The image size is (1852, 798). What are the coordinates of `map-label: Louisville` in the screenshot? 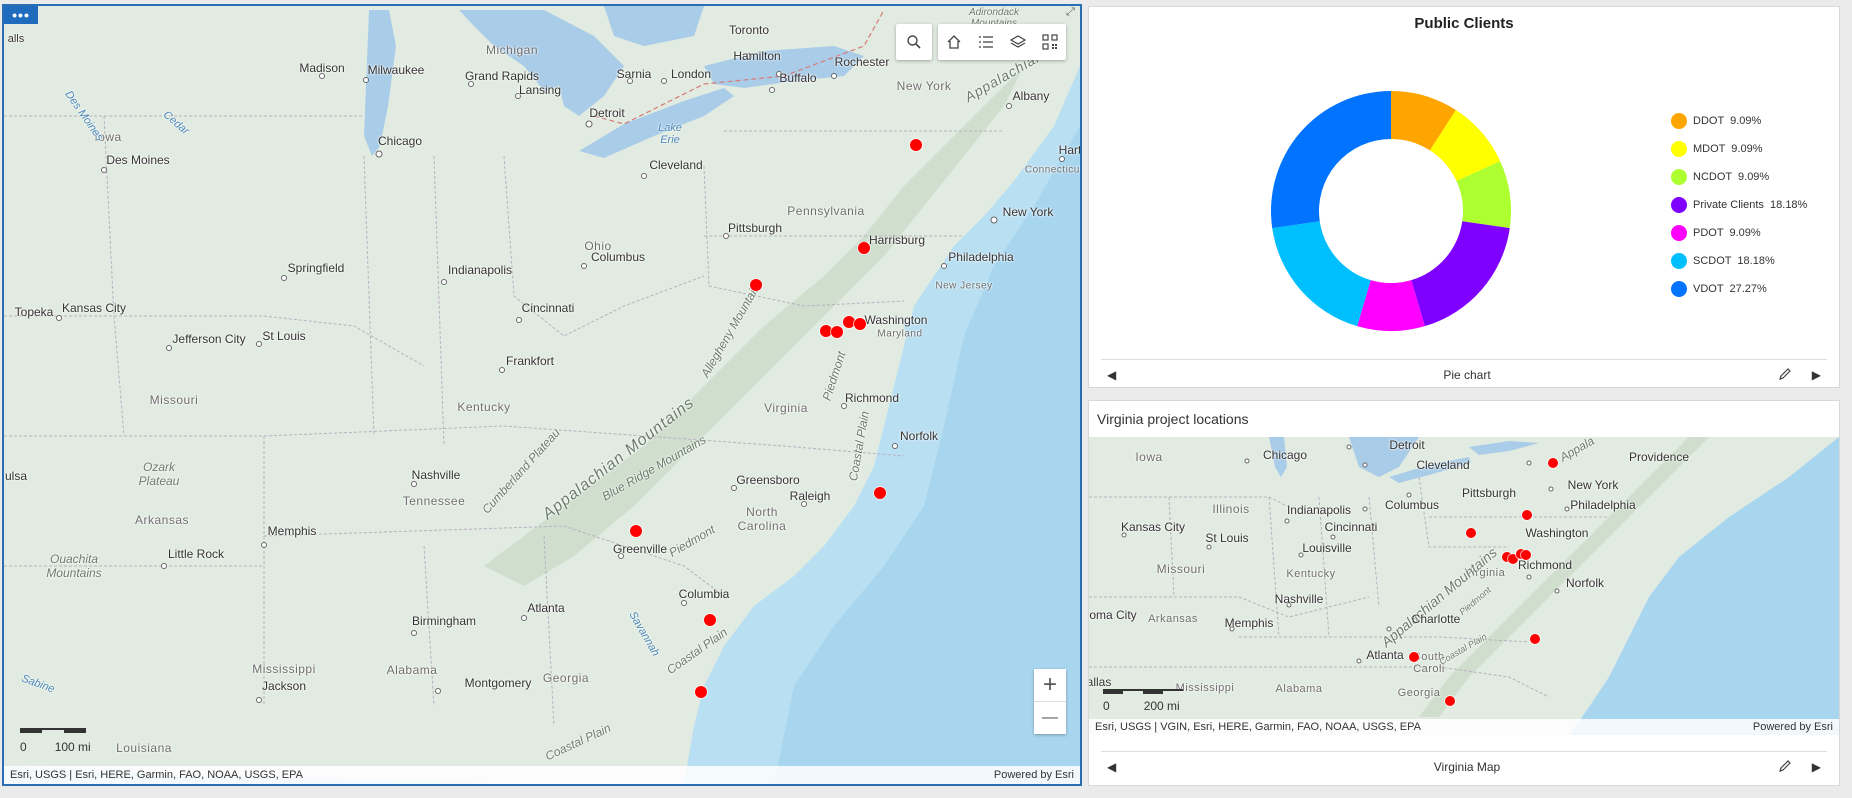 It's located at (1327, 548).